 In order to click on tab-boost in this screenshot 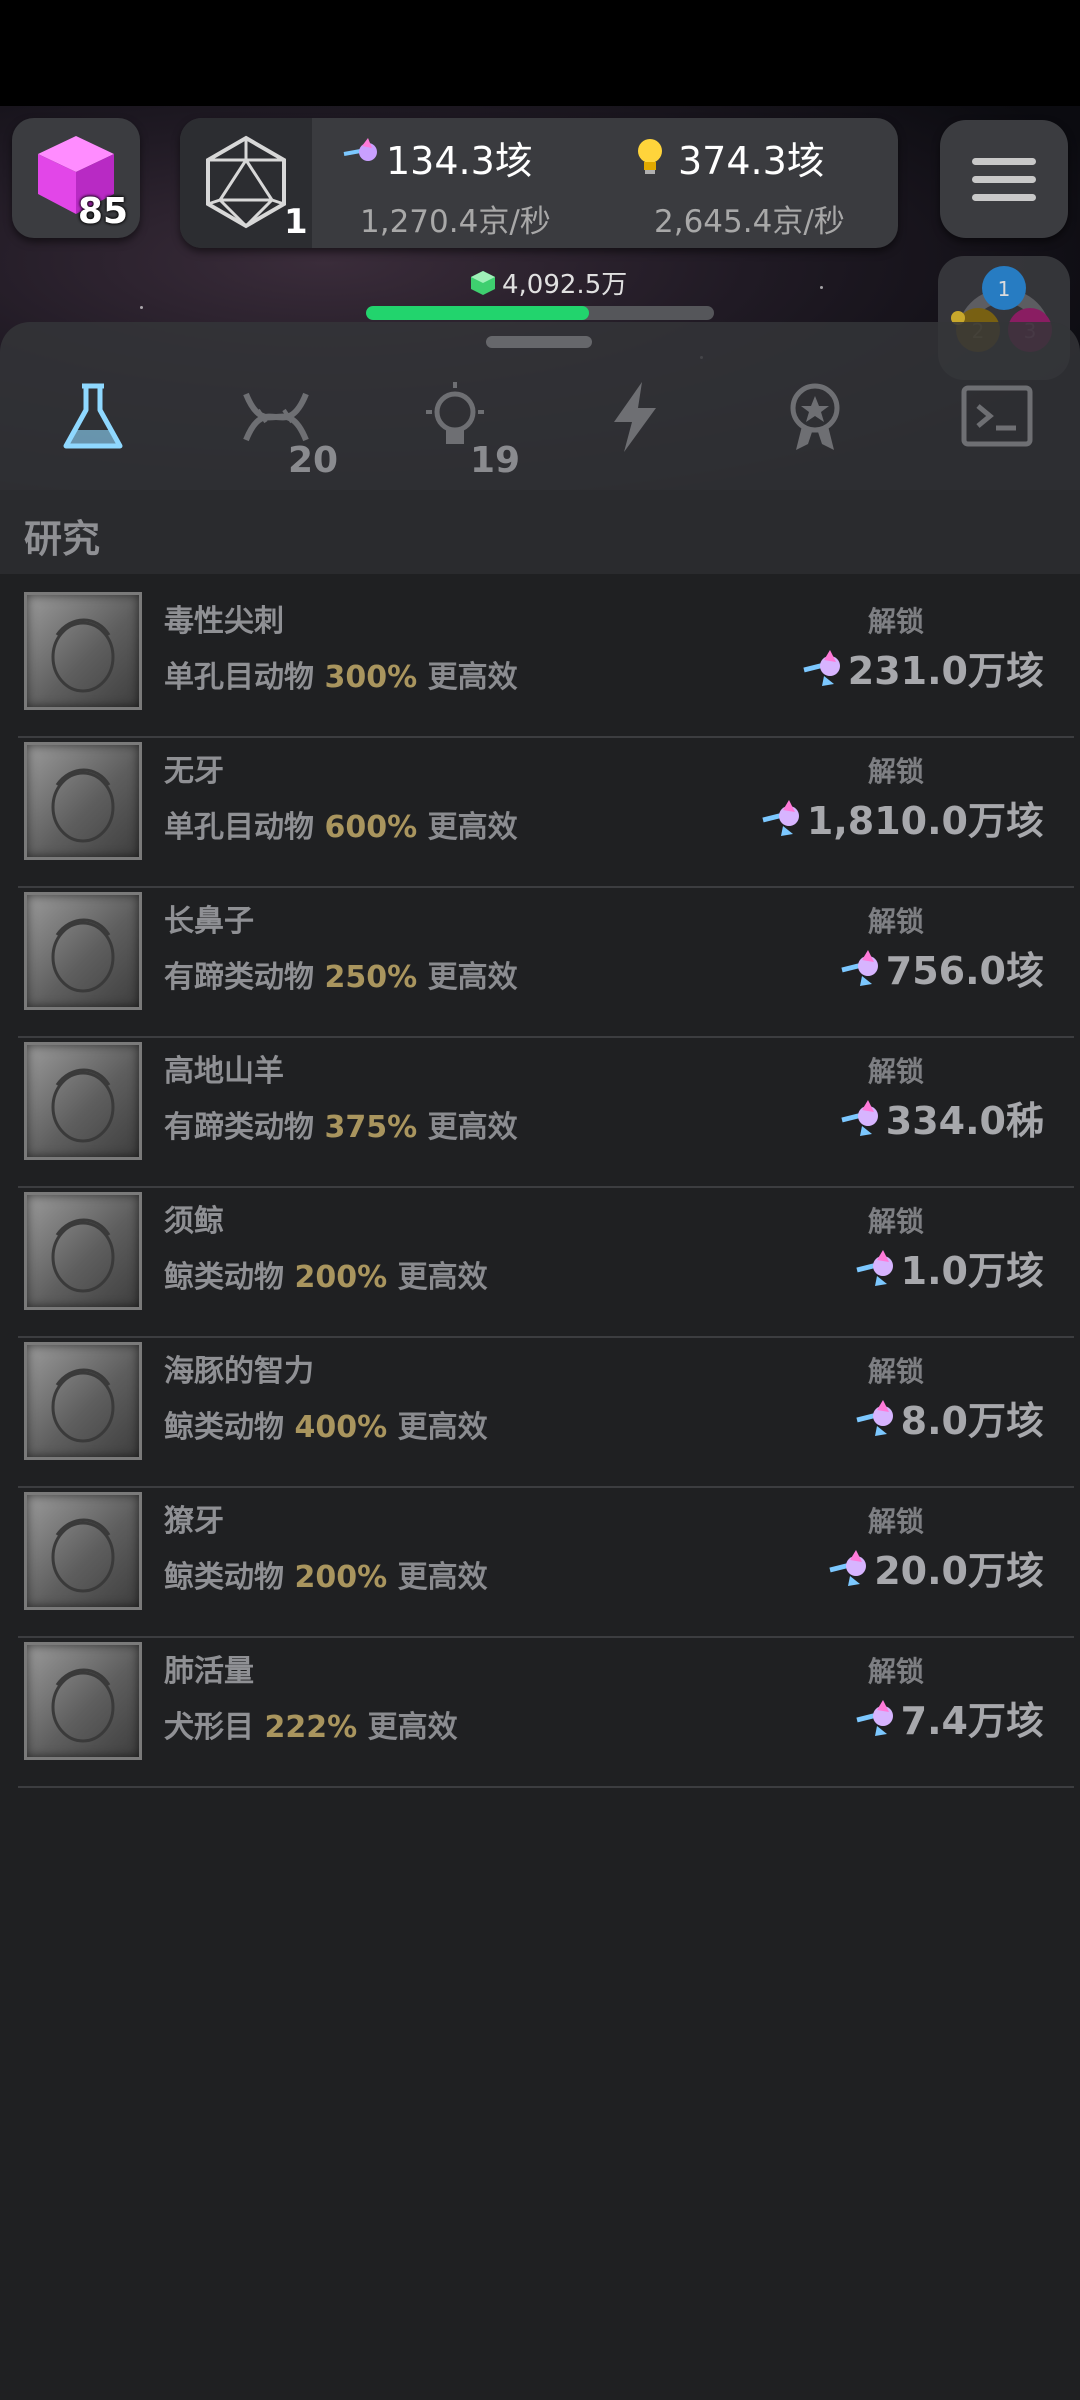, I will do `click(633, 430)`.